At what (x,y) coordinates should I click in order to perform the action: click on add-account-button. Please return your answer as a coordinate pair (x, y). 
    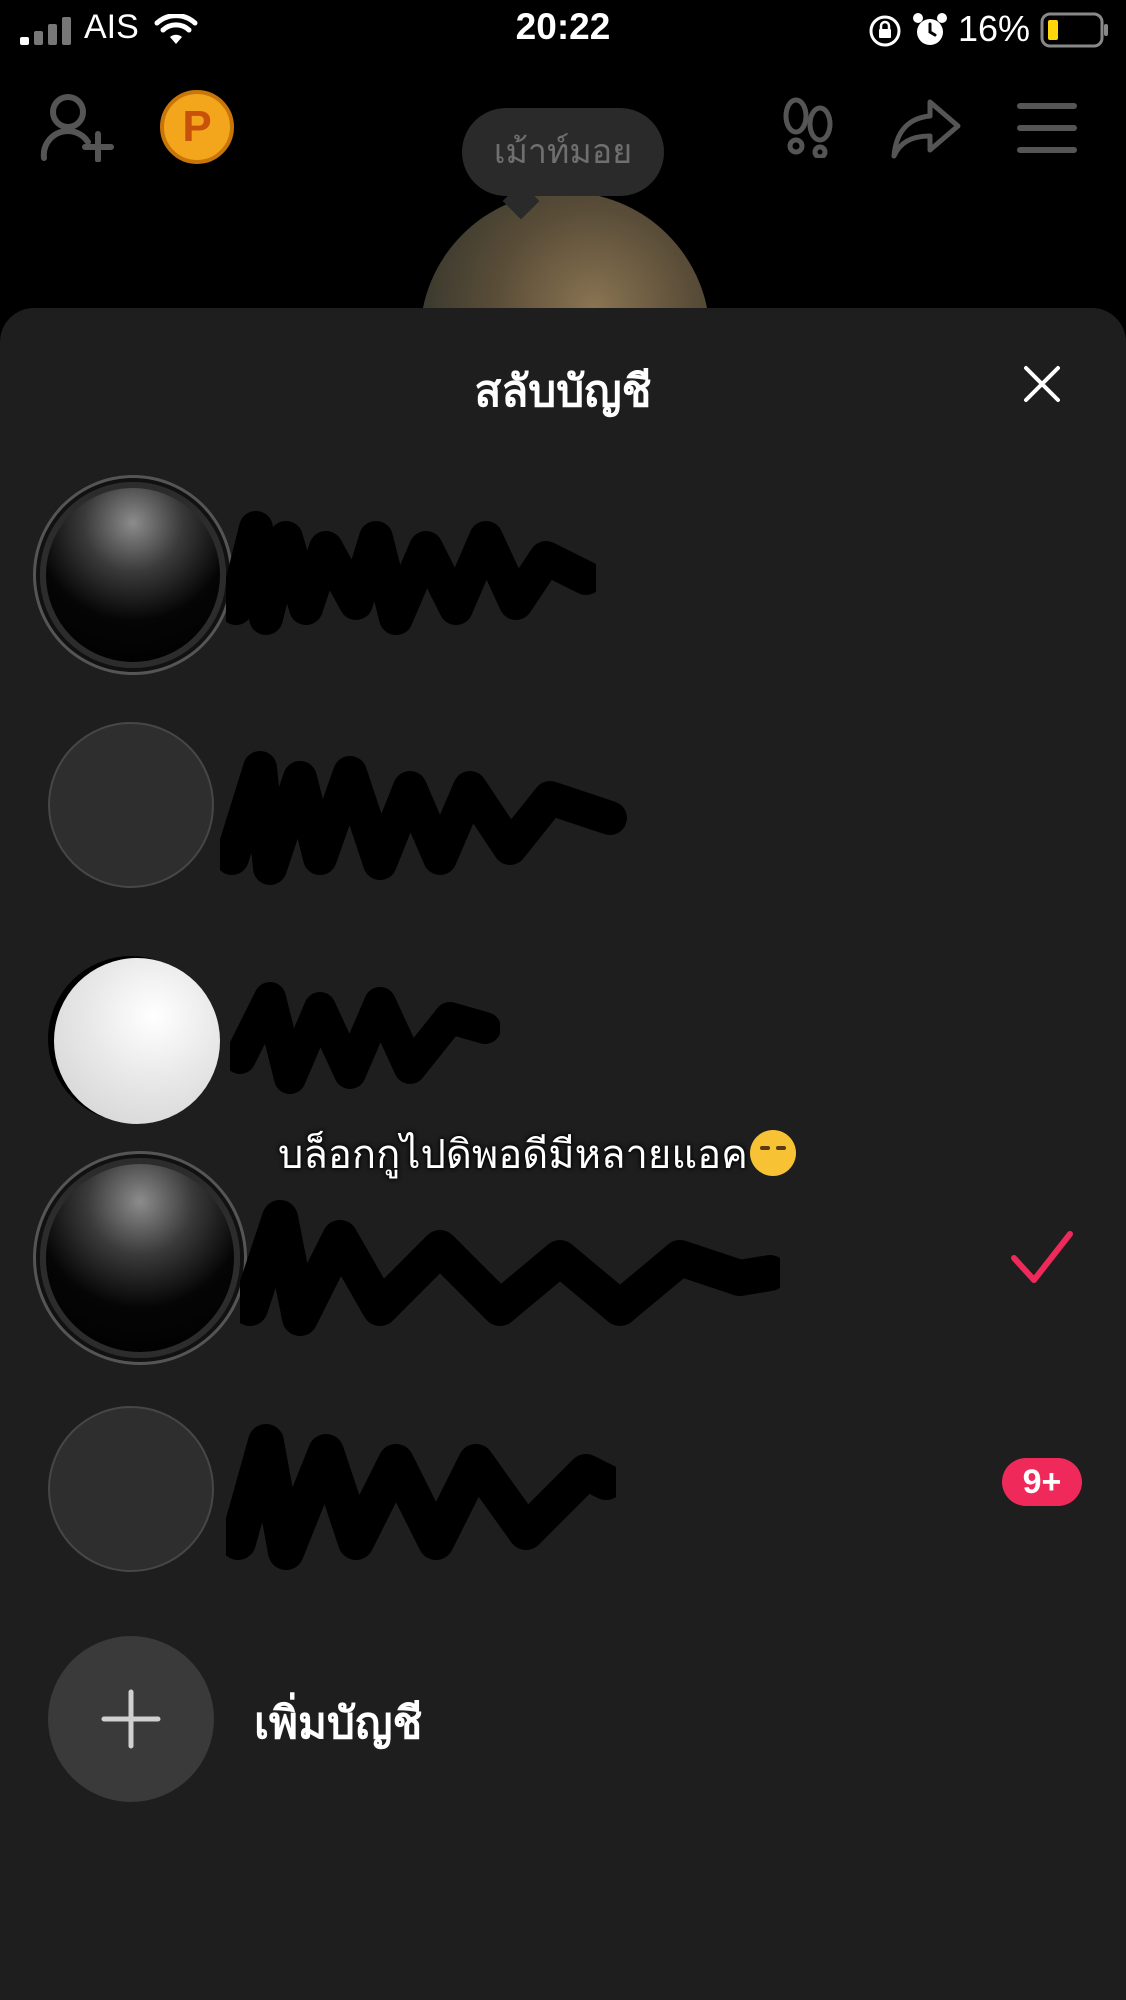
    Looking at the image, I should click on (131, 1719).